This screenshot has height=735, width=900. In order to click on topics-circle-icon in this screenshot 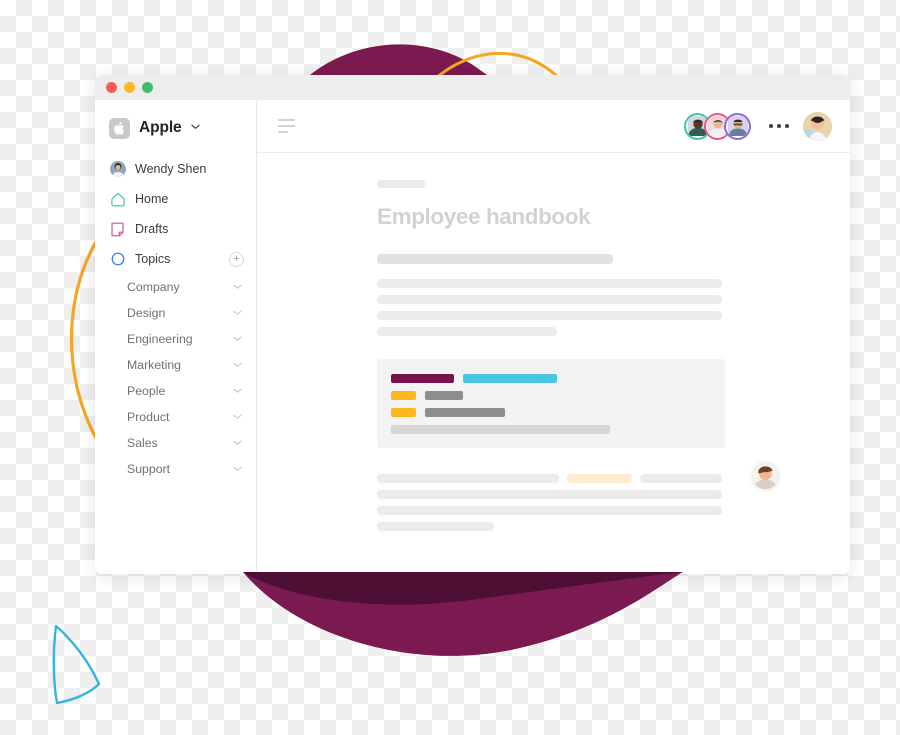, I will do `click(117, 259)`.